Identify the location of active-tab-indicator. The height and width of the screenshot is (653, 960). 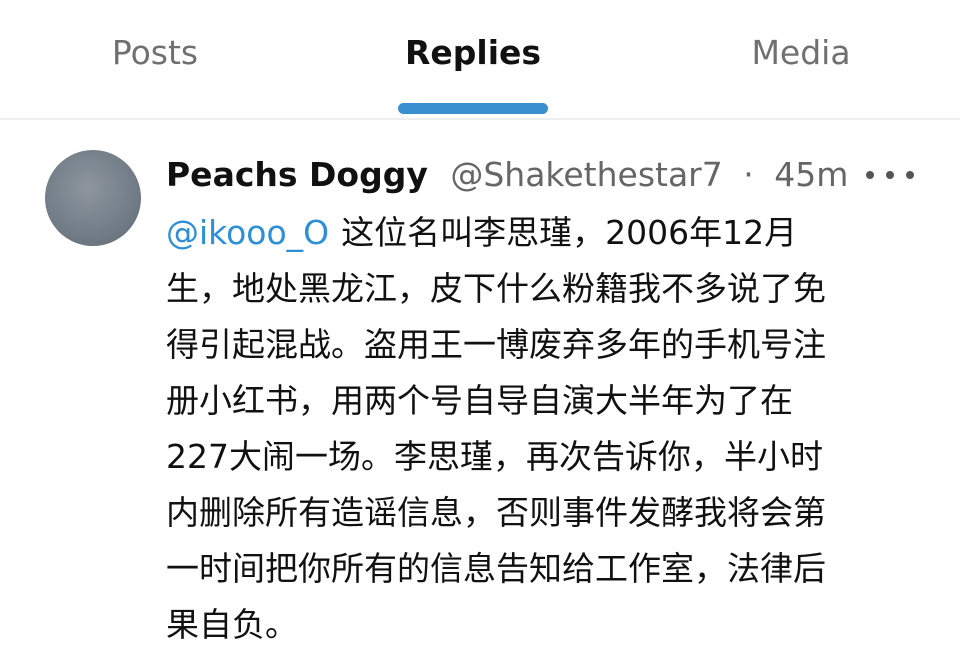
(473, 108).